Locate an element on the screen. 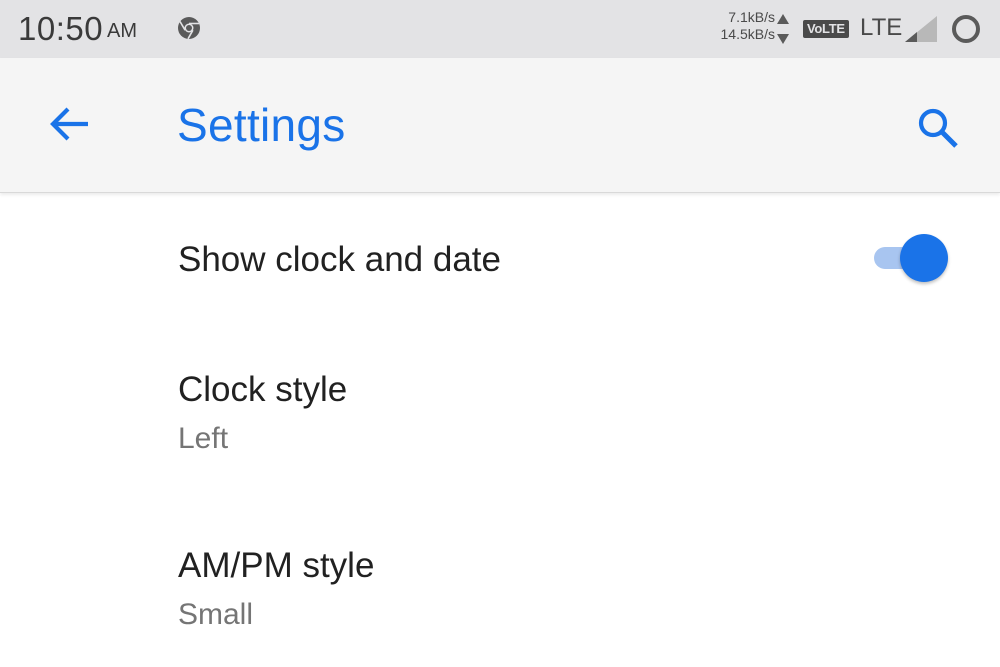 Image resolution: width=1000 pixels, height=667 pixels. signal-icon is located at coordinates (921, 29).